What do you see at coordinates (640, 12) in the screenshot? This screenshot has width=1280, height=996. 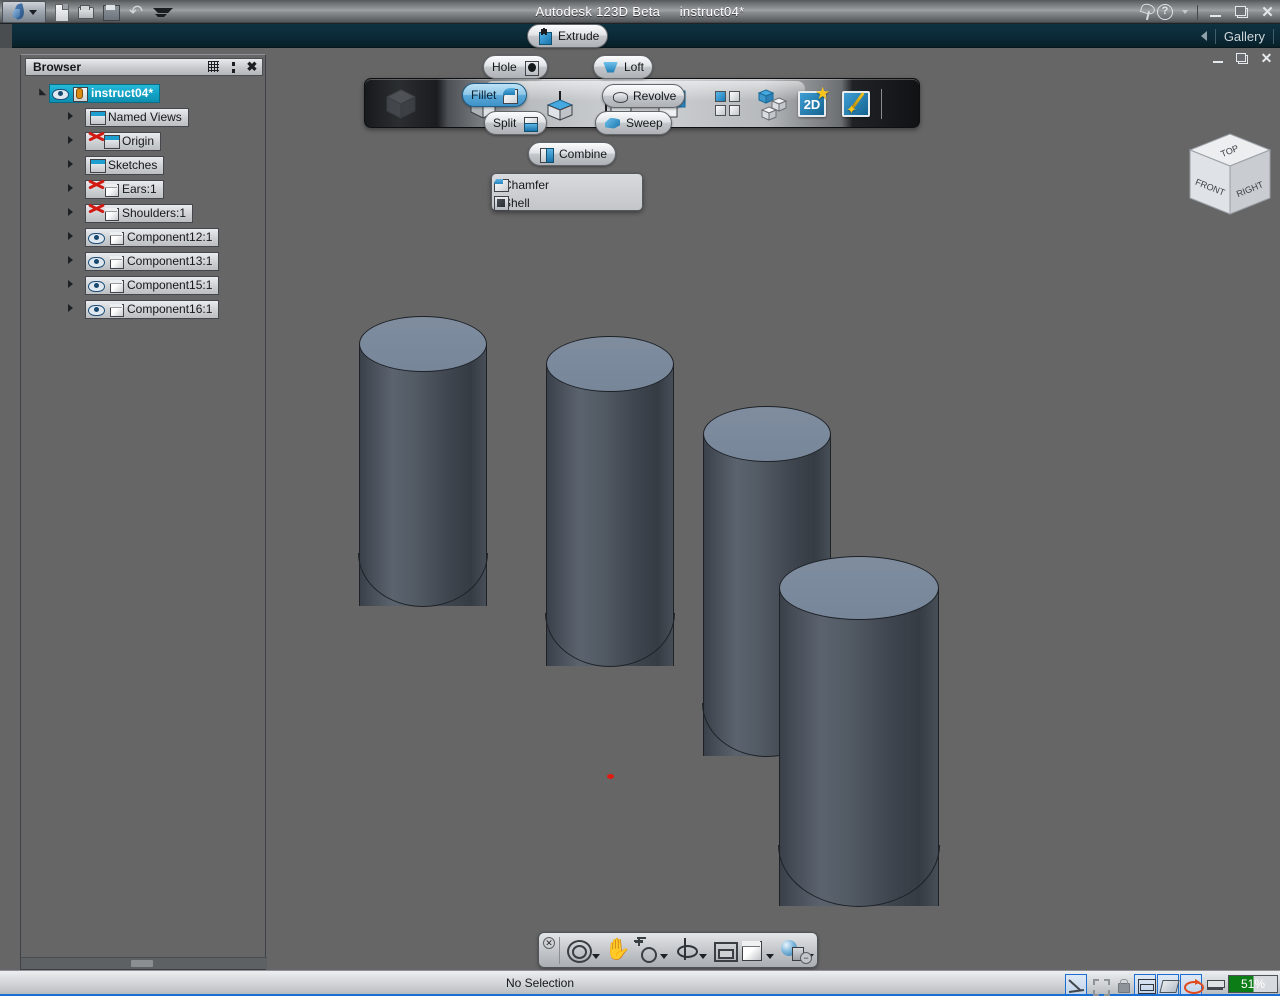 I see `window-title: Autodesk 123D Beta instruct04*` at bounding box center [640, 12].